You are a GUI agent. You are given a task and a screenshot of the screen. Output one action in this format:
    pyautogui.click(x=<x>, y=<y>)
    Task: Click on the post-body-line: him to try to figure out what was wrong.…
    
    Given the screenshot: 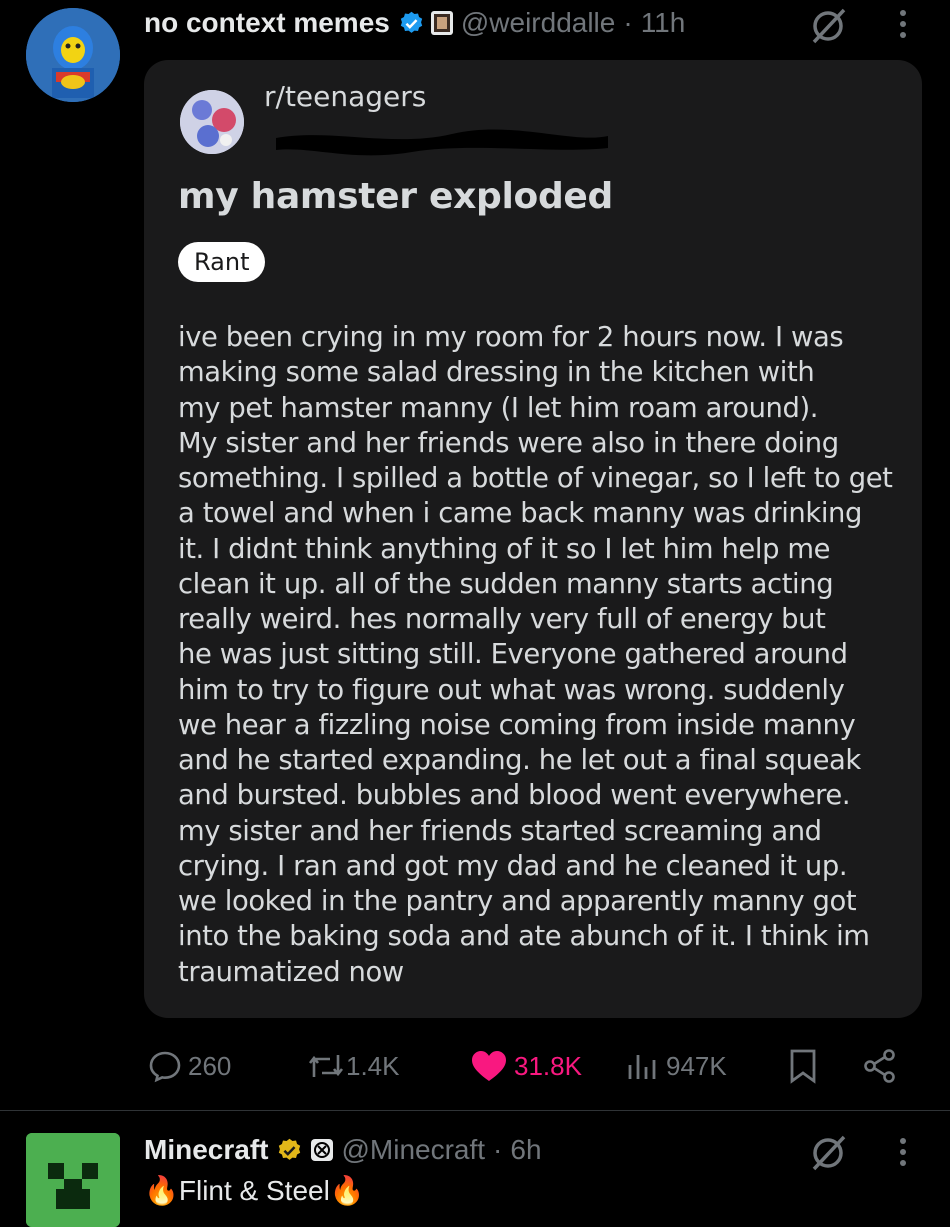 What is the action you would take?
    pyautogui.click(x=511, y=690)
    